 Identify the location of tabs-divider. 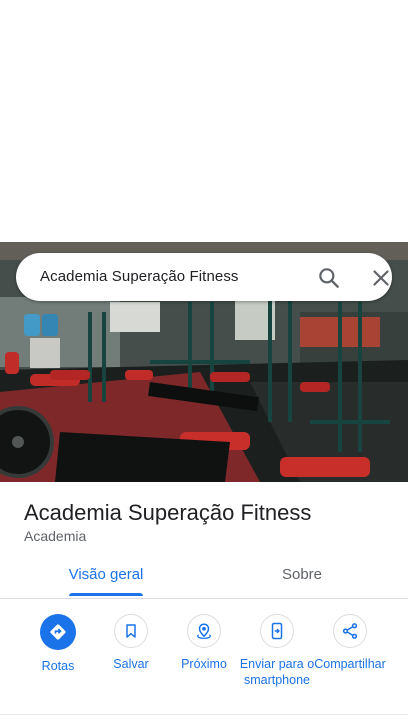
(204, 598).